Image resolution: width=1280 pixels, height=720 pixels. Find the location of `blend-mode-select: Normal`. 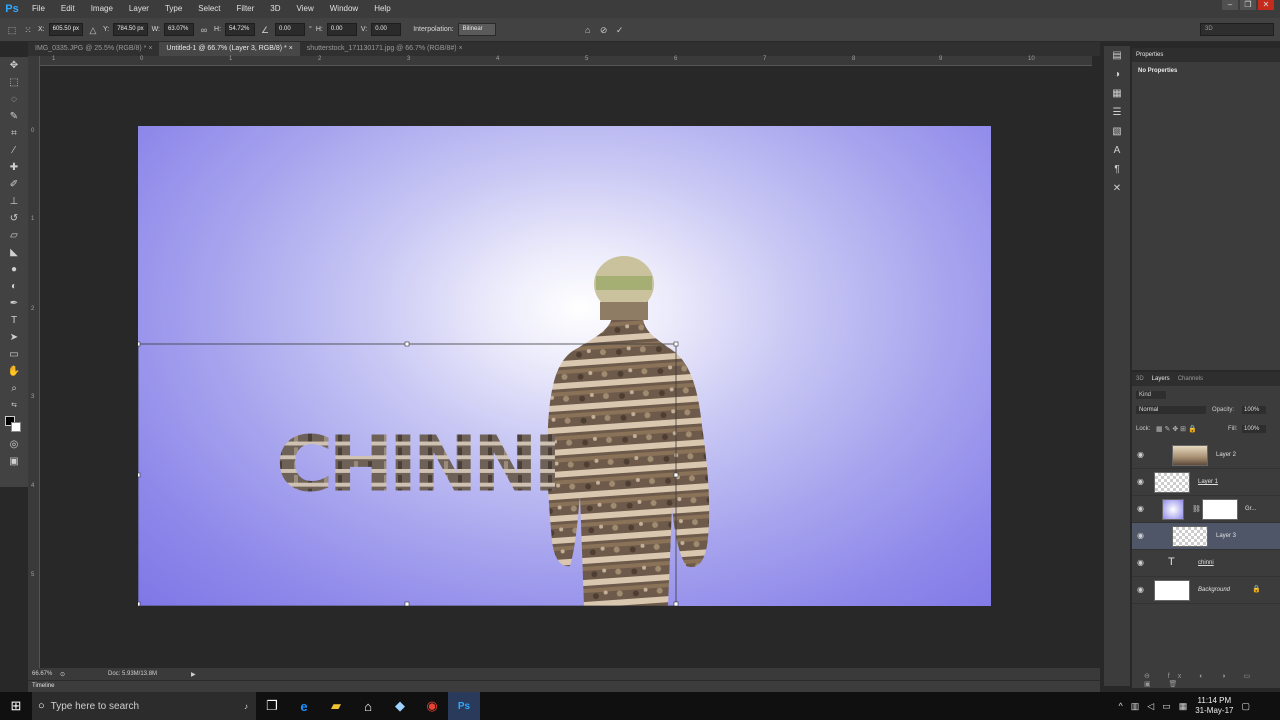

blend-mode-select: Normal is located at coordinates (1171, 410).